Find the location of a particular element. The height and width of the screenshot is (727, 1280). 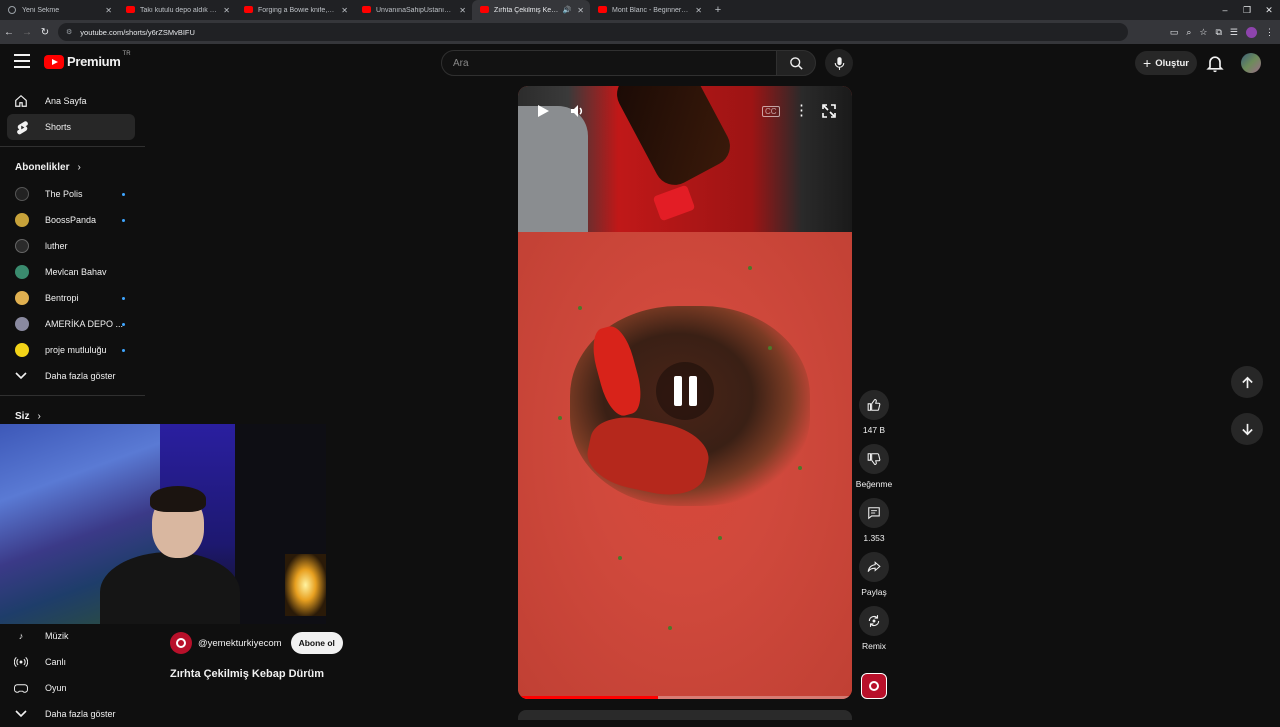

create-button: + Oluştur is located at coordinates (1166, 63).